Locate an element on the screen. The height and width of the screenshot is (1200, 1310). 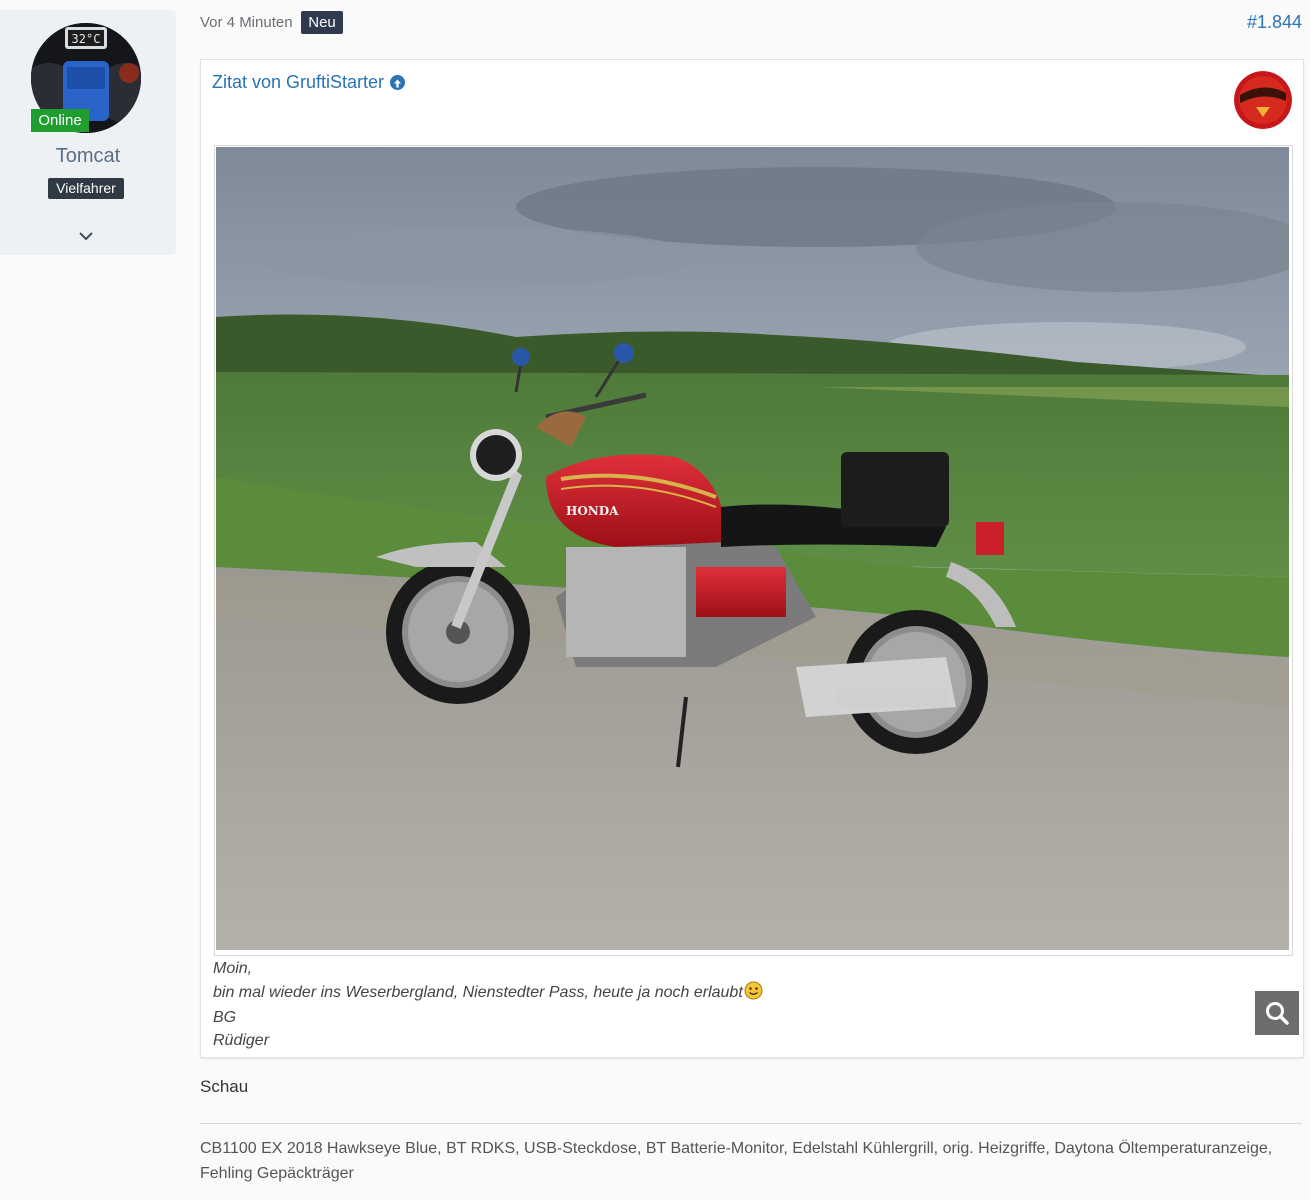
zoom-button is located at coordinates (1277, 1013).